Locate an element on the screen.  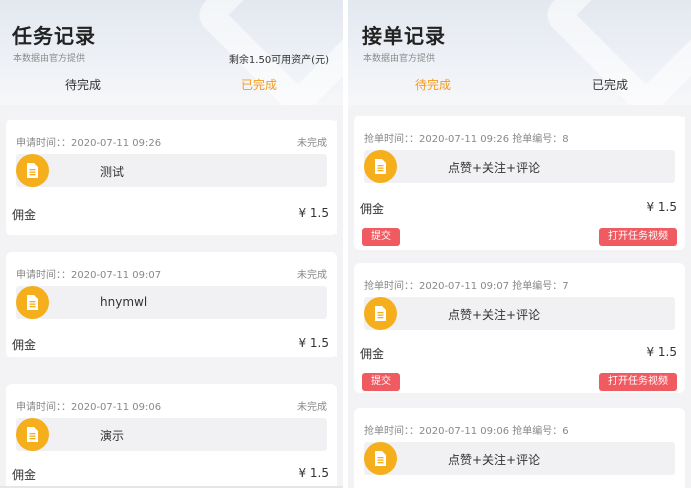
order-record-header: 接单记录 本数据由官方提供 待完成 已完成 is located at coordinates (519, 52).